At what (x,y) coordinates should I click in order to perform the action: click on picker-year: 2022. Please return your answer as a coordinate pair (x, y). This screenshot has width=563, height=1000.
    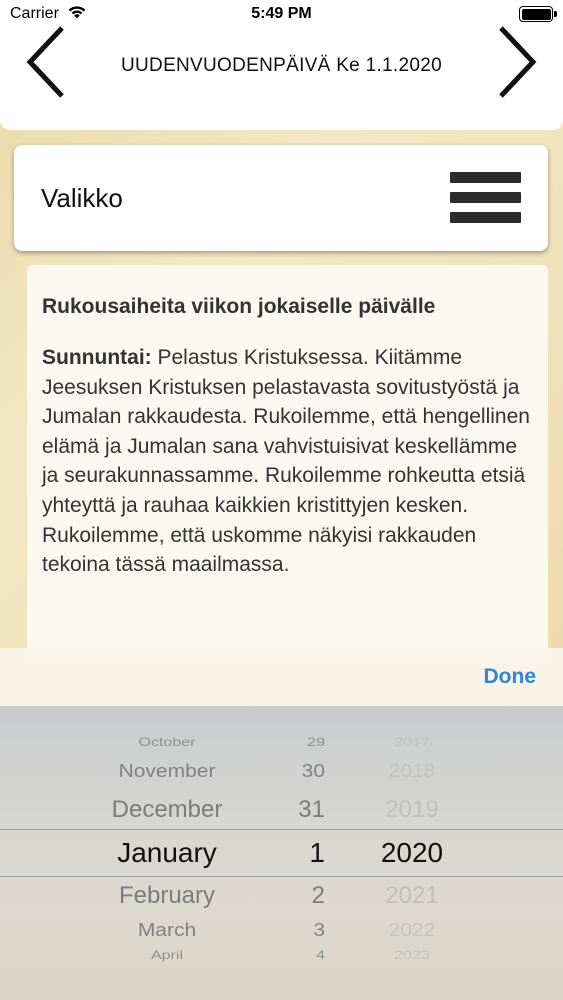
    Looking at the image, I should click on (412, 931).